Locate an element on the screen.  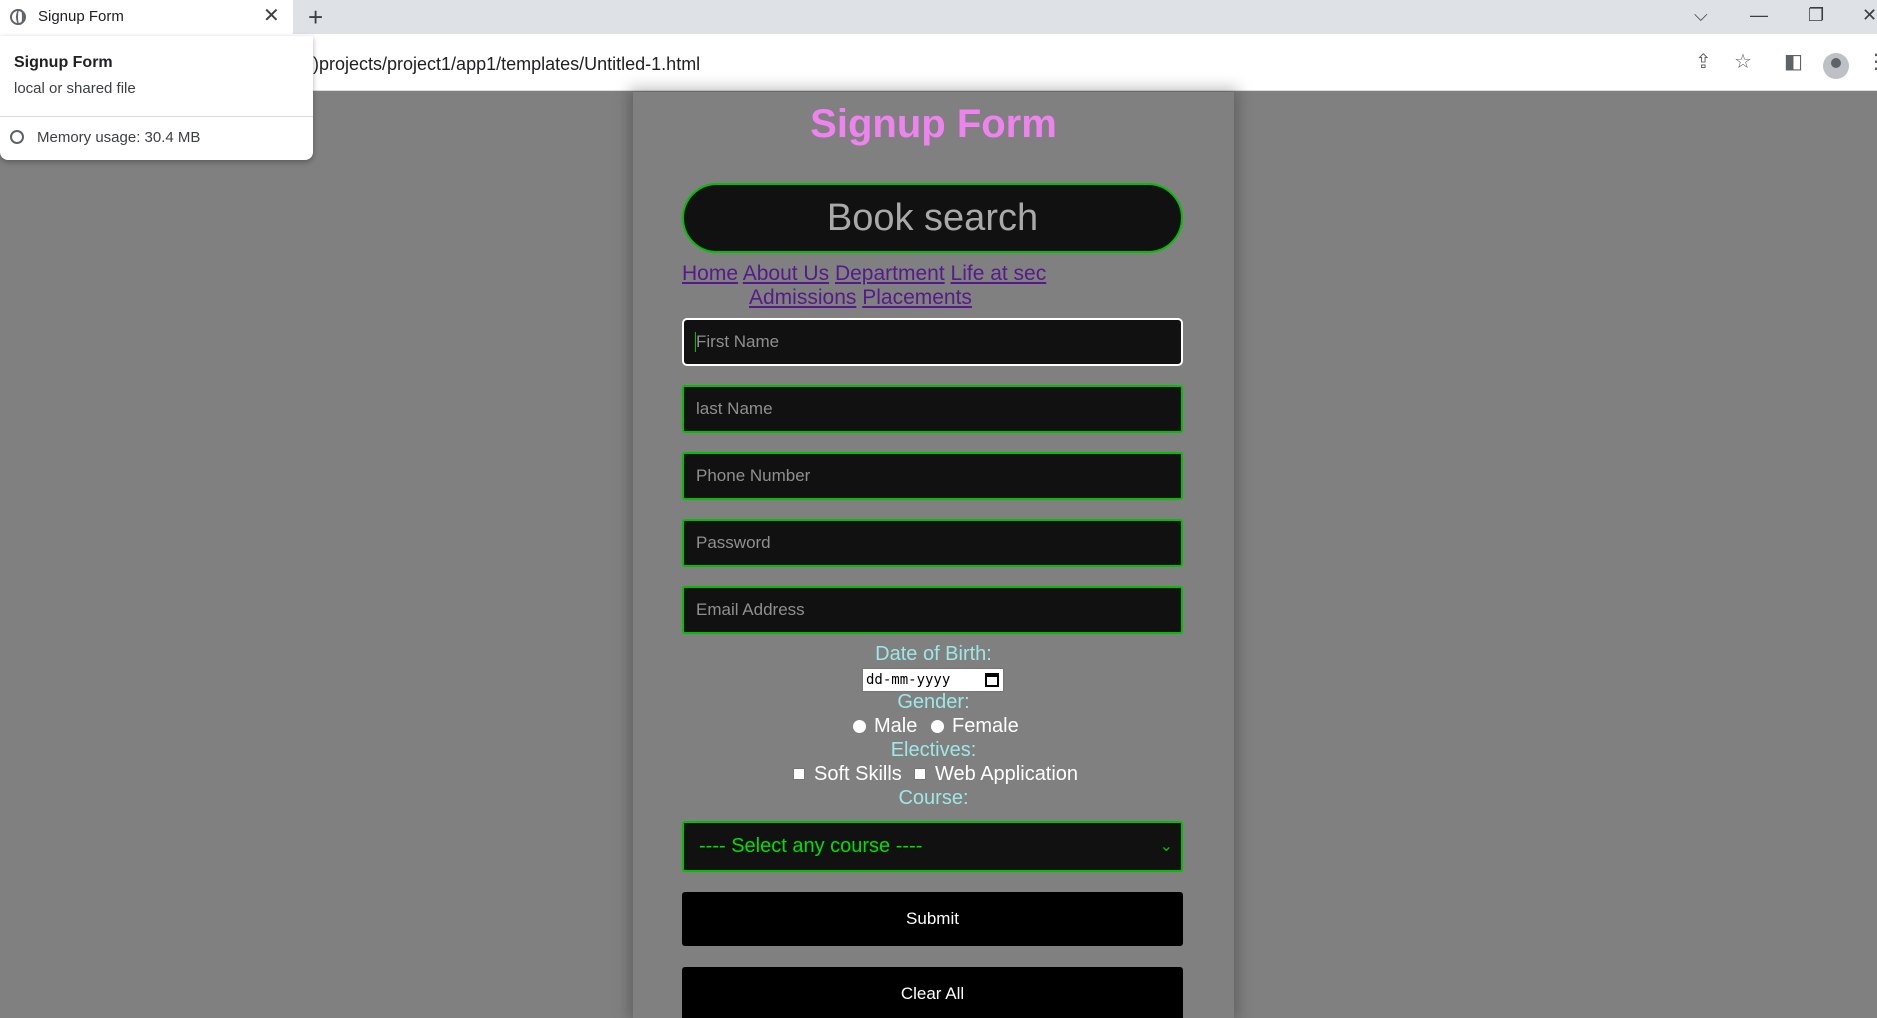
calendar-icon is located at coordinates (992, 680).